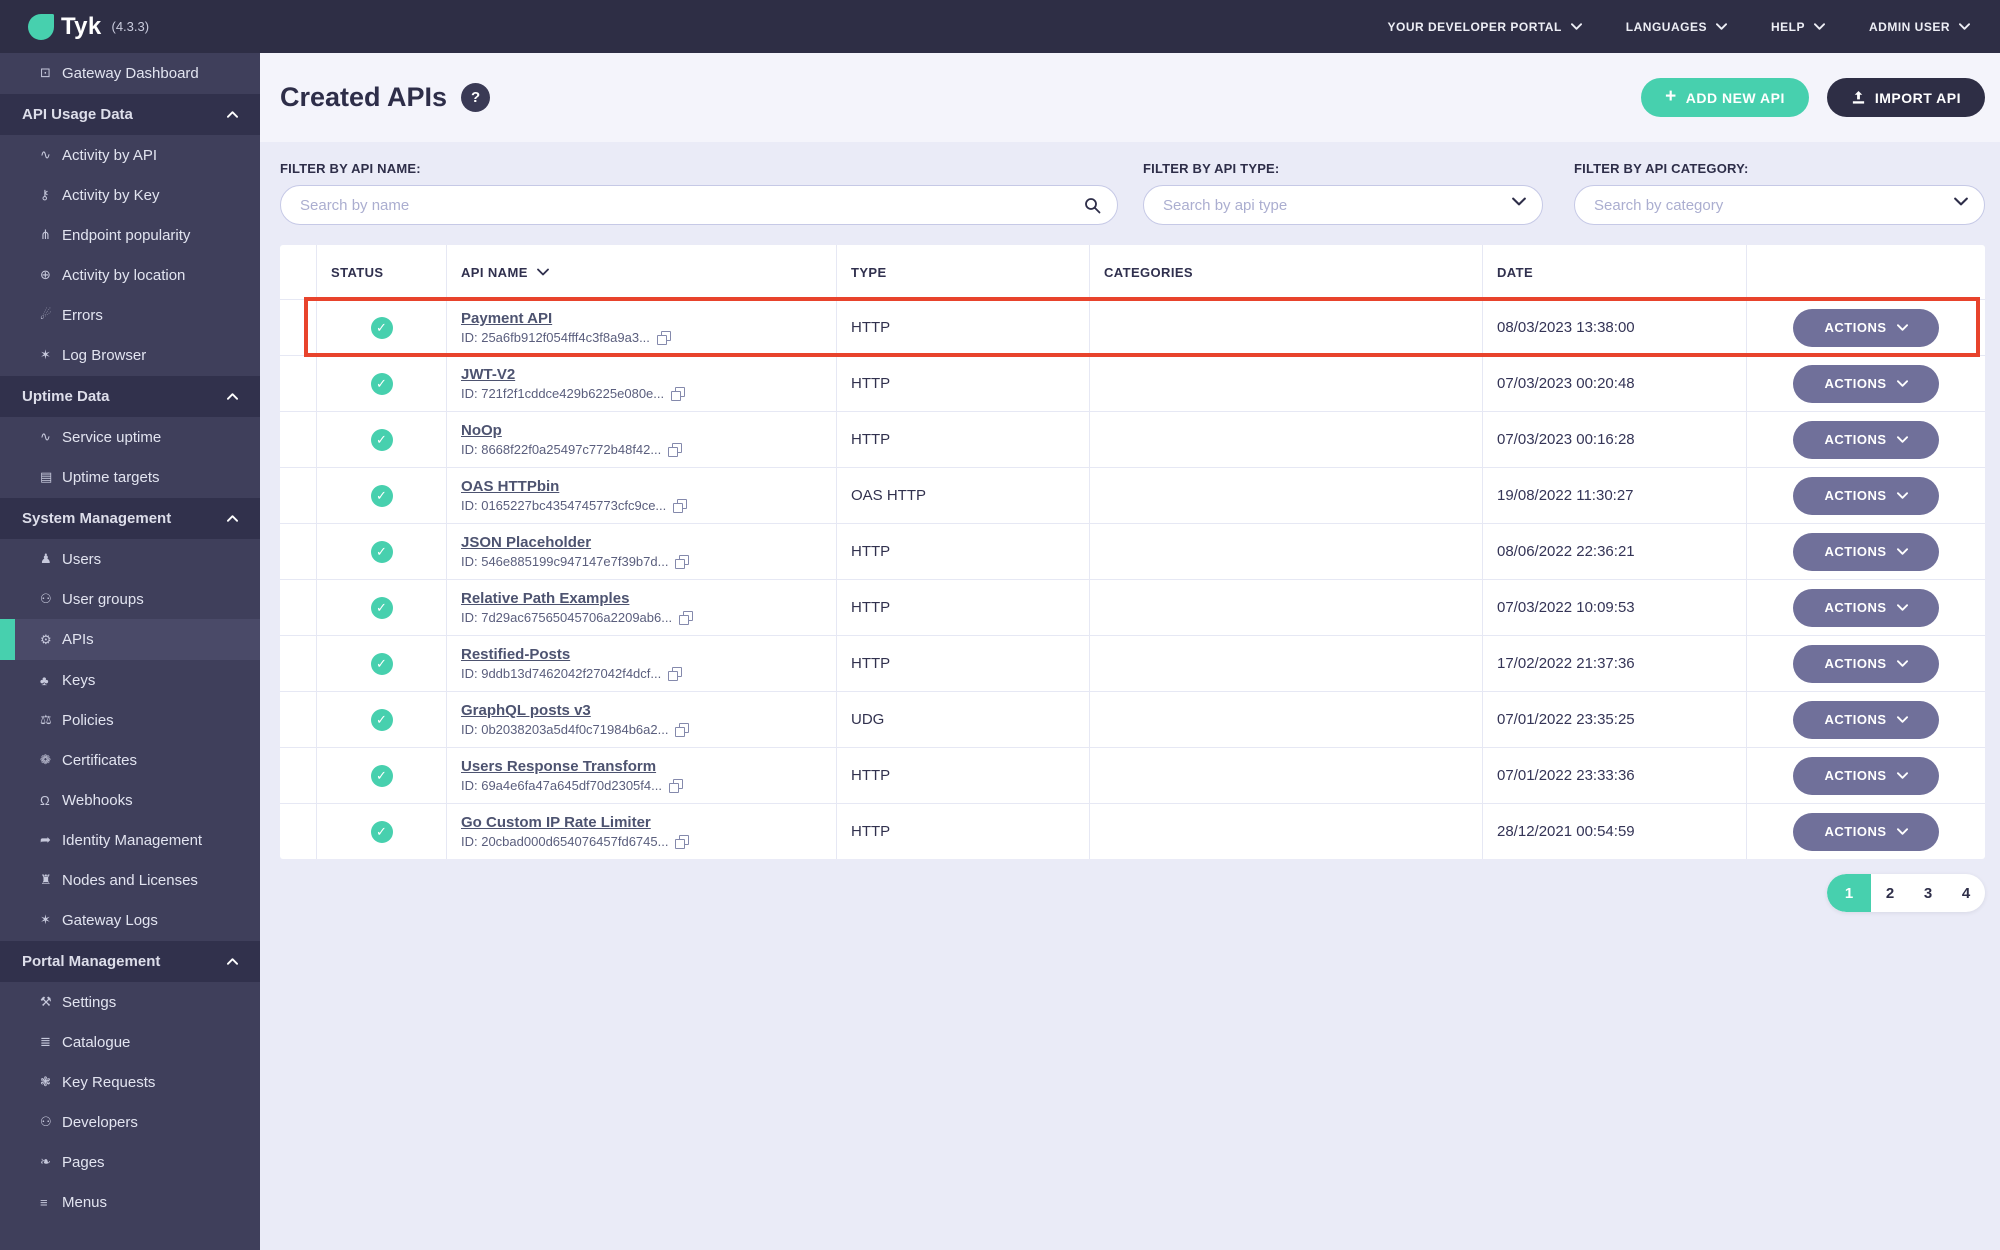 This screenshot has width=2000, height=1250. I want to click on column-header-api-name: API NAME, so click(641, 272).